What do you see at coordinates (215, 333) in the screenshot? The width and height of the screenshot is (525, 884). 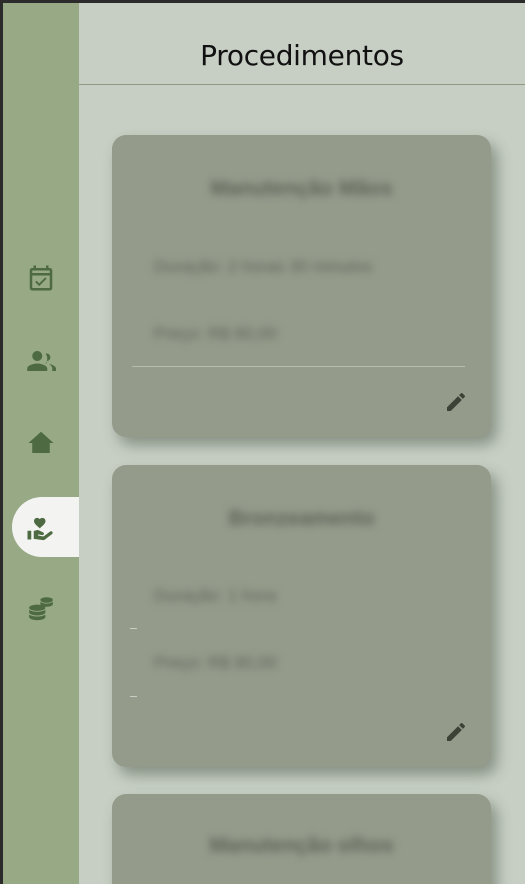 I see `card-price: Preço: R$ 80,00` at bounding box center [215, 333].